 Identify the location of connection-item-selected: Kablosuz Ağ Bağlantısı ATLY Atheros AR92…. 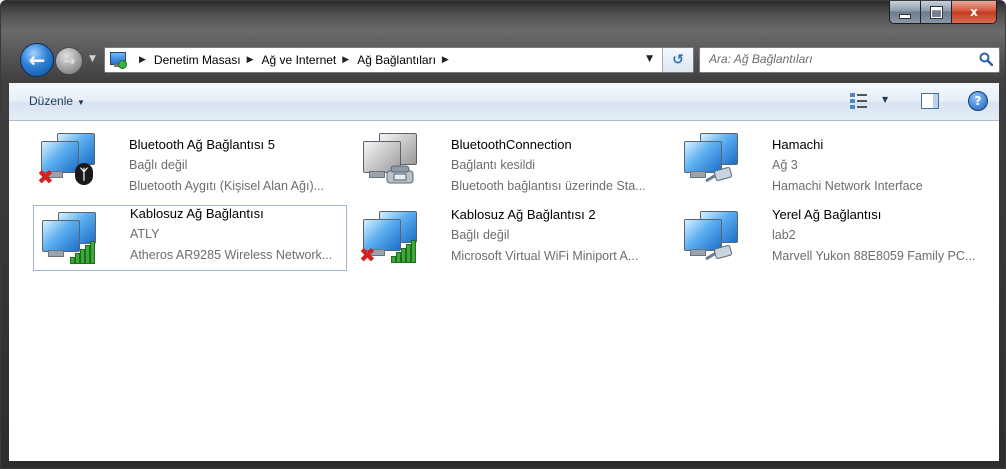
(190, 238).